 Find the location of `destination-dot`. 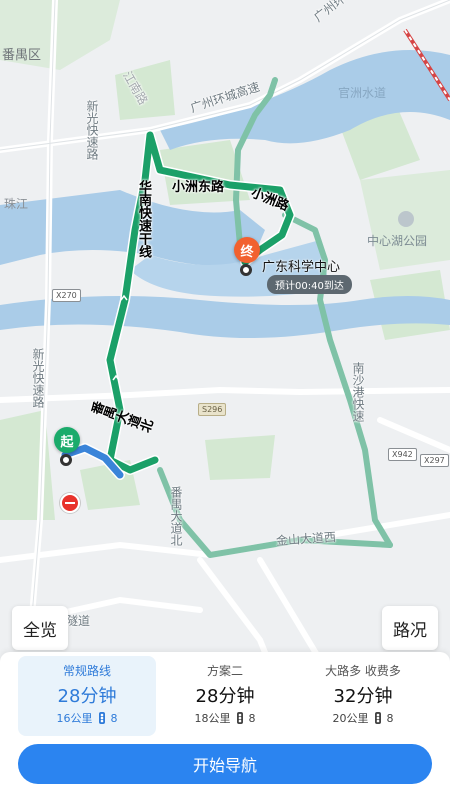

destination-dot is located at coordinates (246, 270).